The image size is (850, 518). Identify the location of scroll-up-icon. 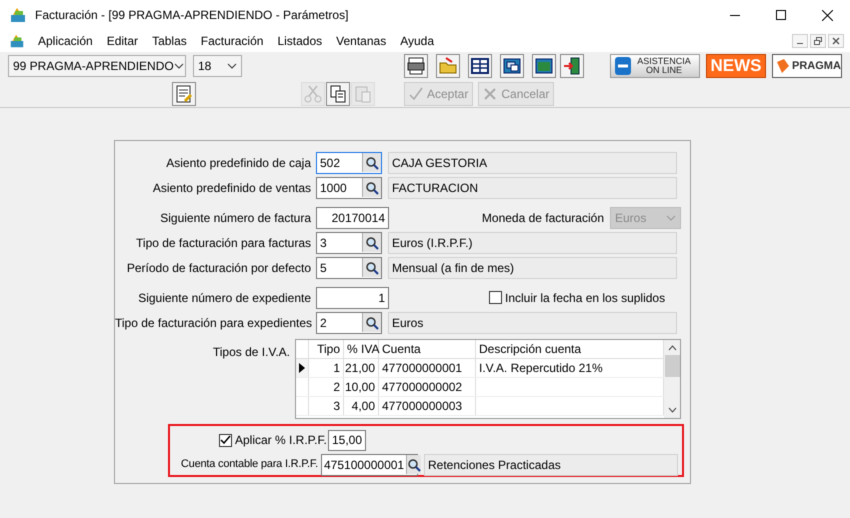
(672, 348).